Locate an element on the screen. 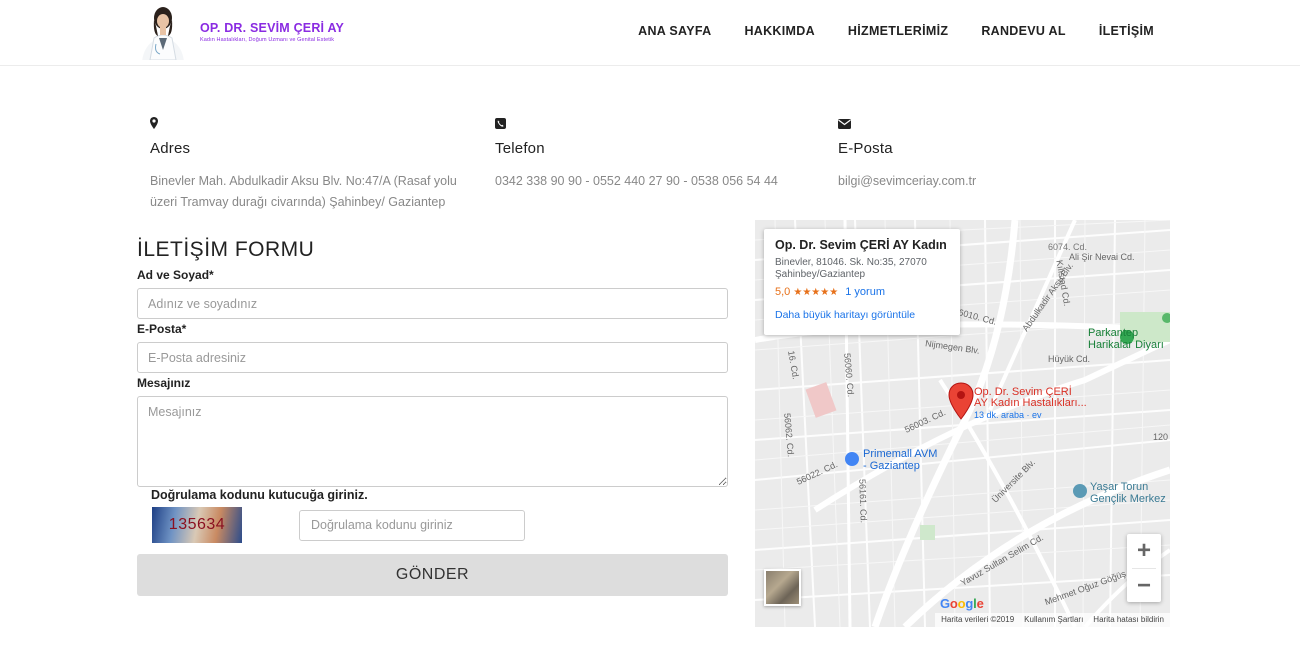 The image size is (1300, 665). street-label: 6074. Cd. is located at coordinates (1068, 247).